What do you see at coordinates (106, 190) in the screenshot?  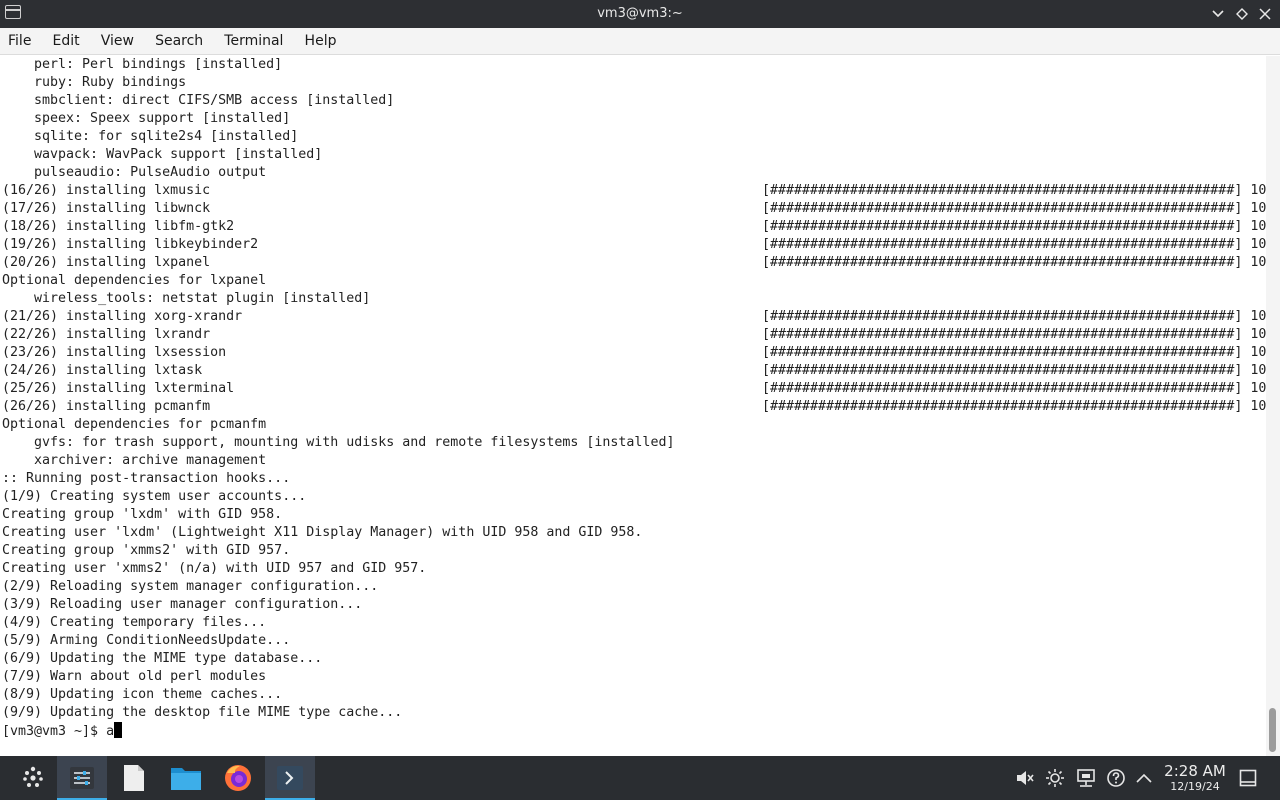 I see `terminal-line-text: (16/26) installing lxmusic` at bounding box center [106, 190].